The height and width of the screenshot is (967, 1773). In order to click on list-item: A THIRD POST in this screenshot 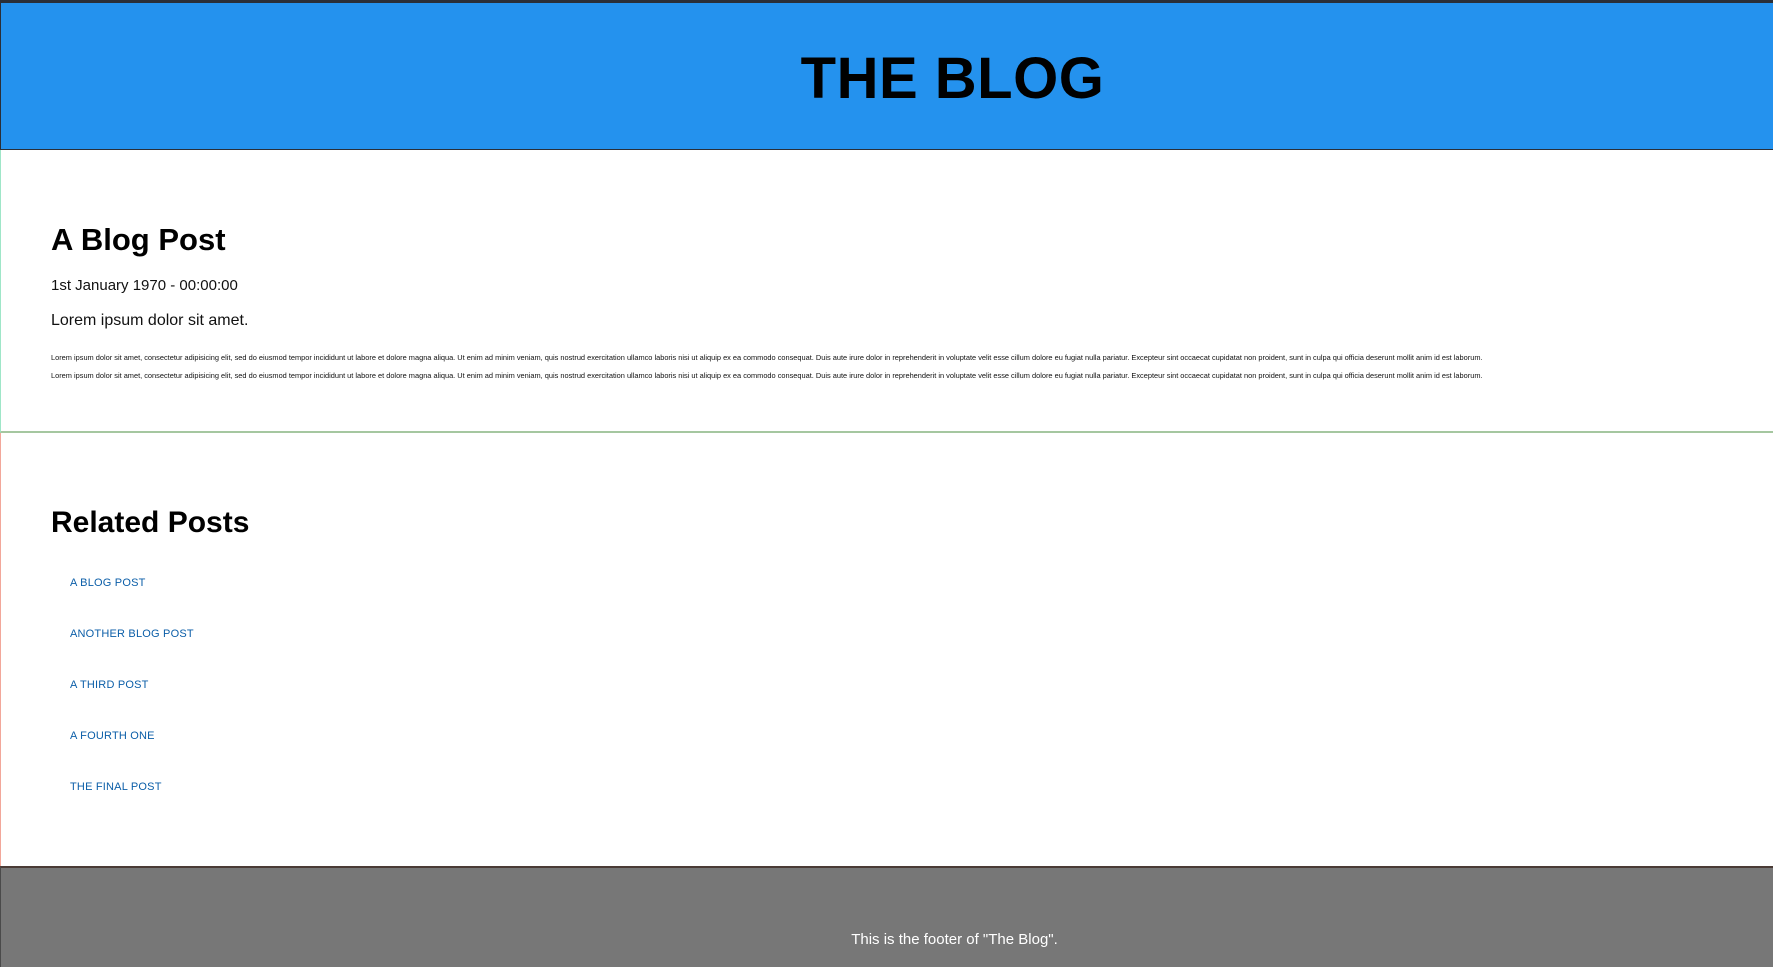, I will do `click(132, 702)`.